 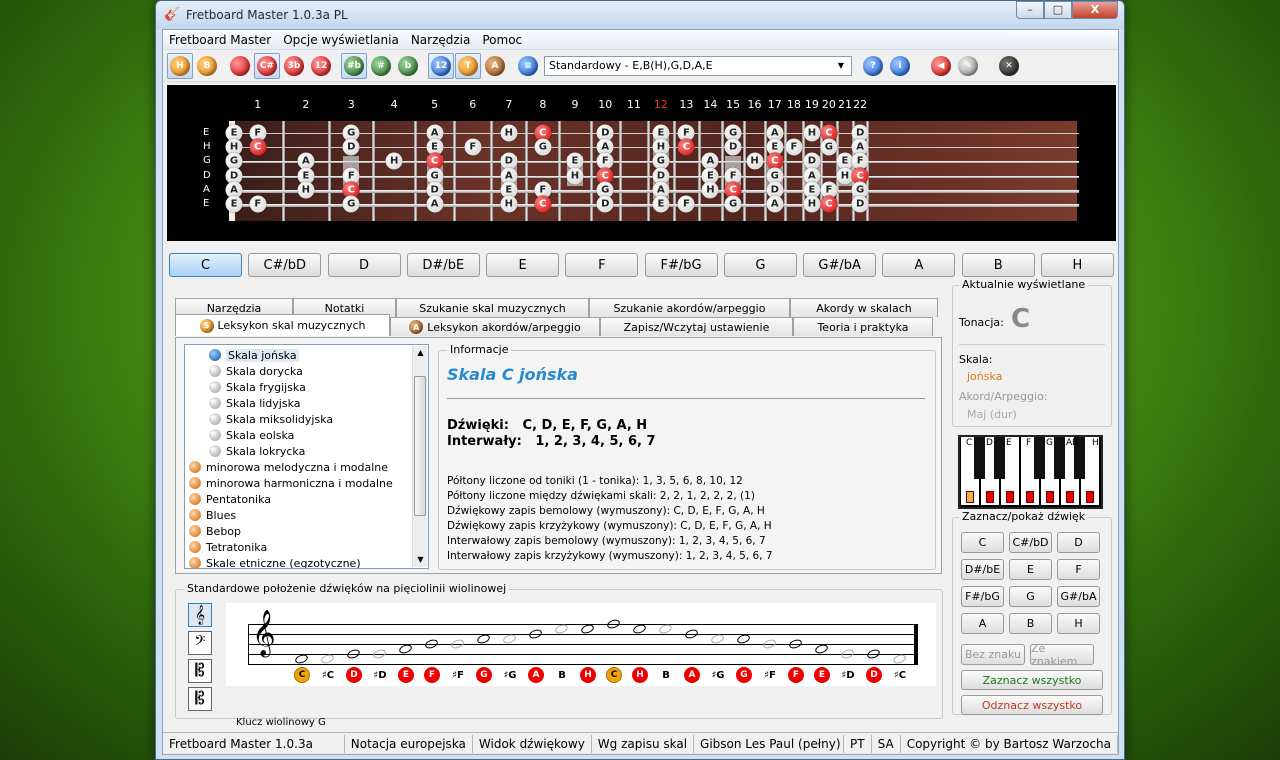 I want to click on tree-scrollbar: ▲ ▼, so click(x=419, y=456).